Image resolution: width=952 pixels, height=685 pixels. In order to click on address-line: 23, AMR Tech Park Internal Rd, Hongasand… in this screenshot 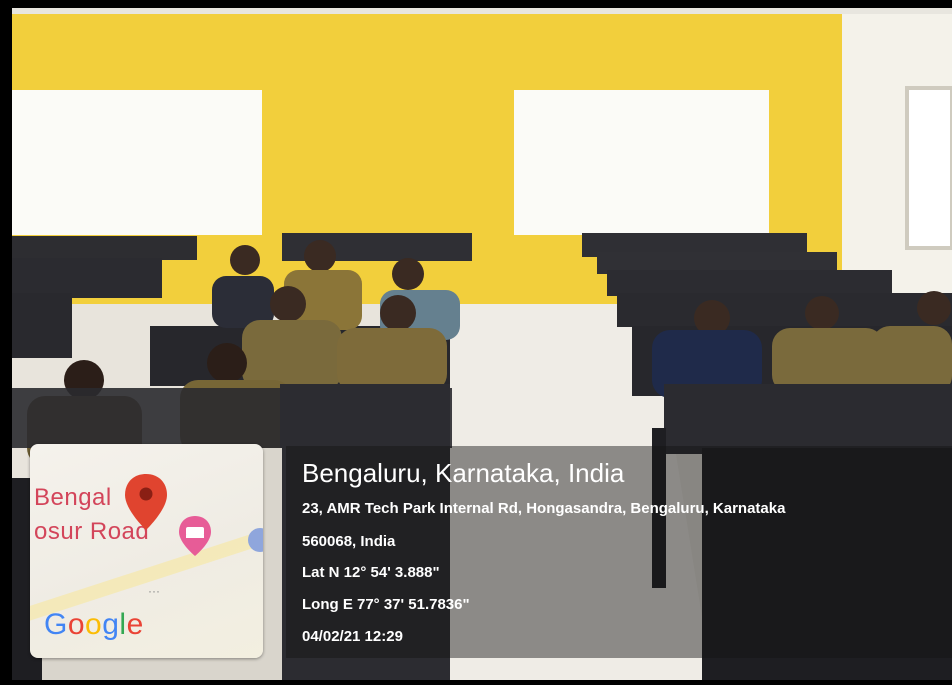, I will do `click(544, 508)`.